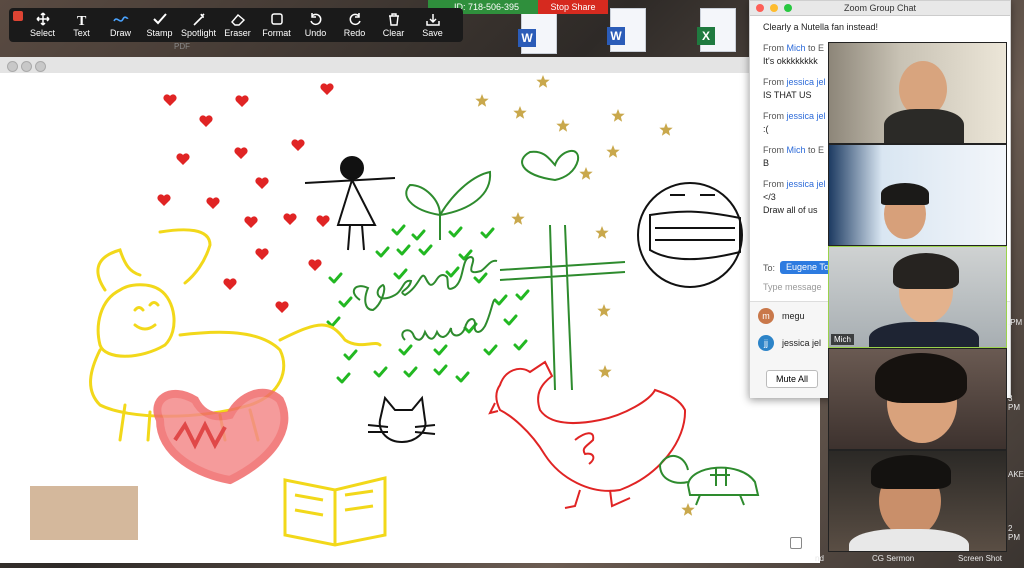 Image resolution: width=1024 pixels, height=568 pixels. What do you see at coordinates (198, 33) in the screenshot?
I see `tool-label: Spotlight` at bounding box center [198, 33].